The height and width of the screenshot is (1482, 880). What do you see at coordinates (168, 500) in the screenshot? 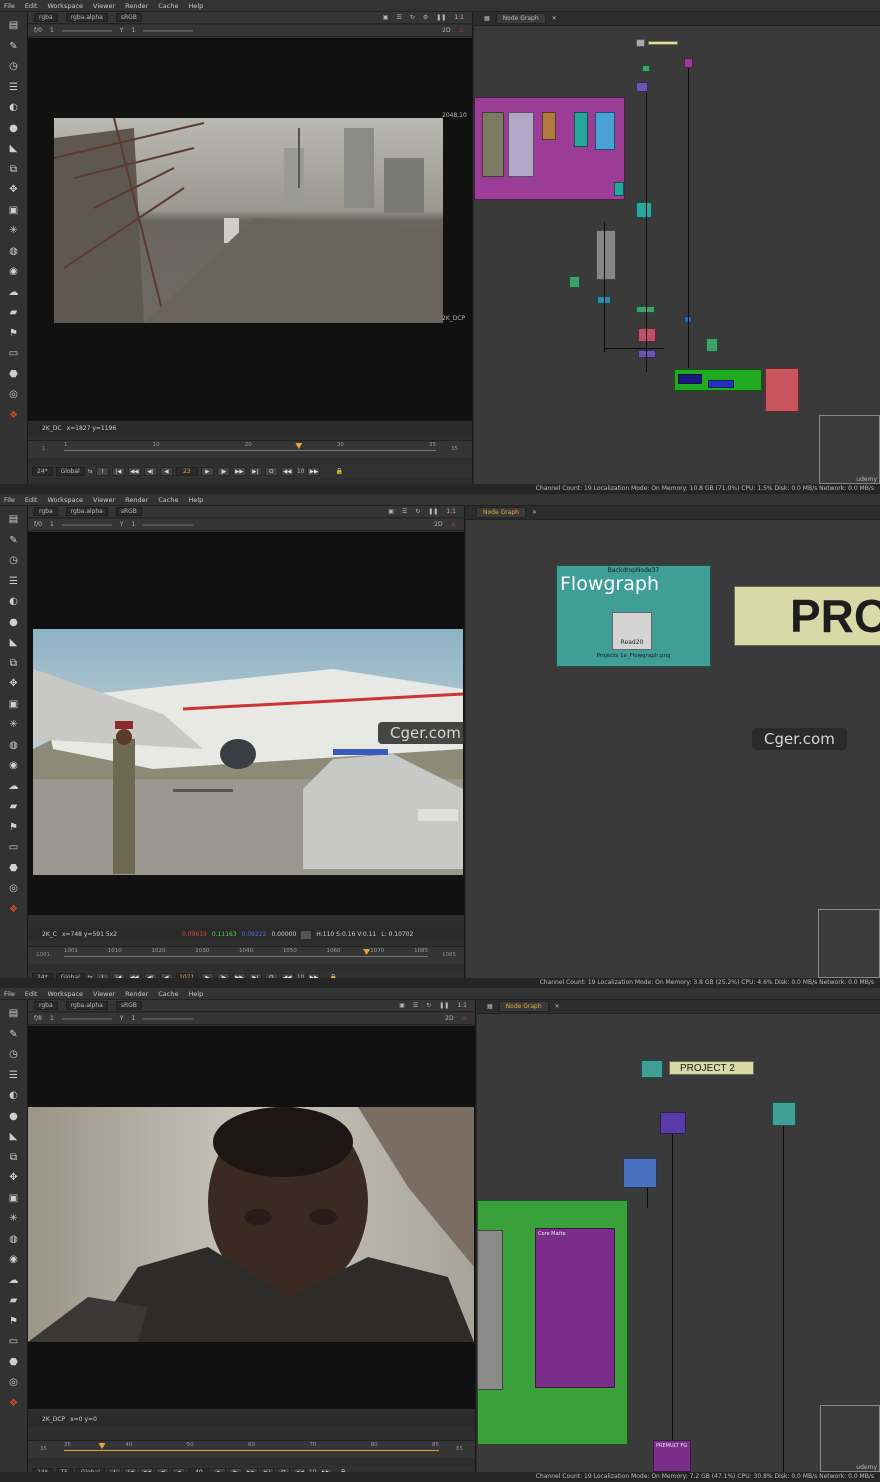
I see `menu-cache: Cache` at bounding box center [168, 500].